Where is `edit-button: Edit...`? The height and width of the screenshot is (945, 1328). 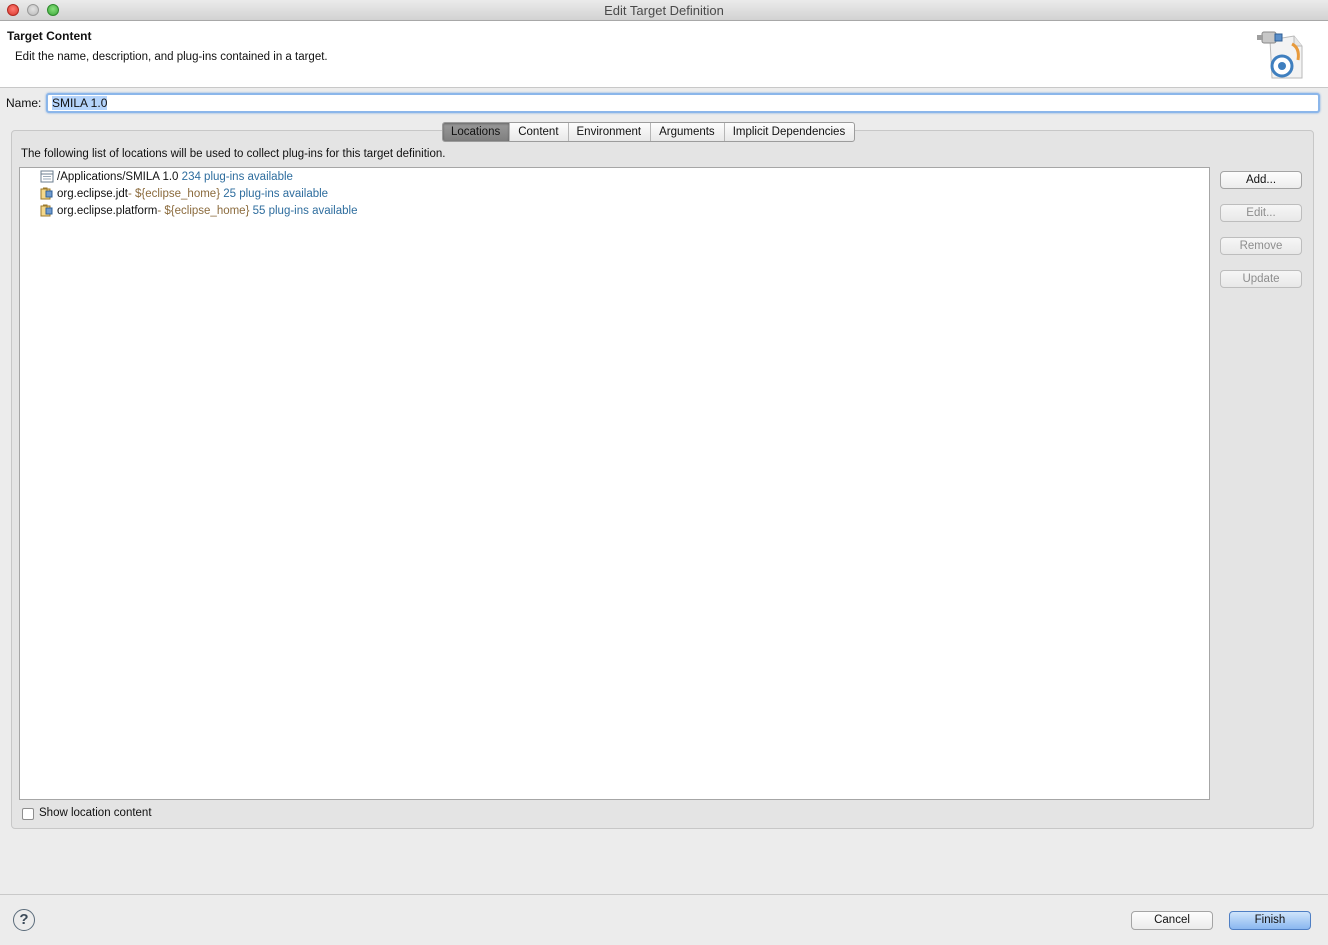 edit-button: Edit... is located at coordinates (1261, 213).